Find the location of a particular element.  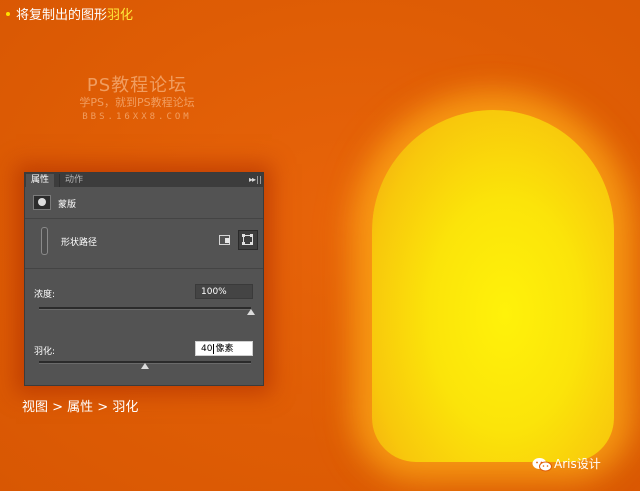

density-slider-thumb is located at coordinates (251, 312).